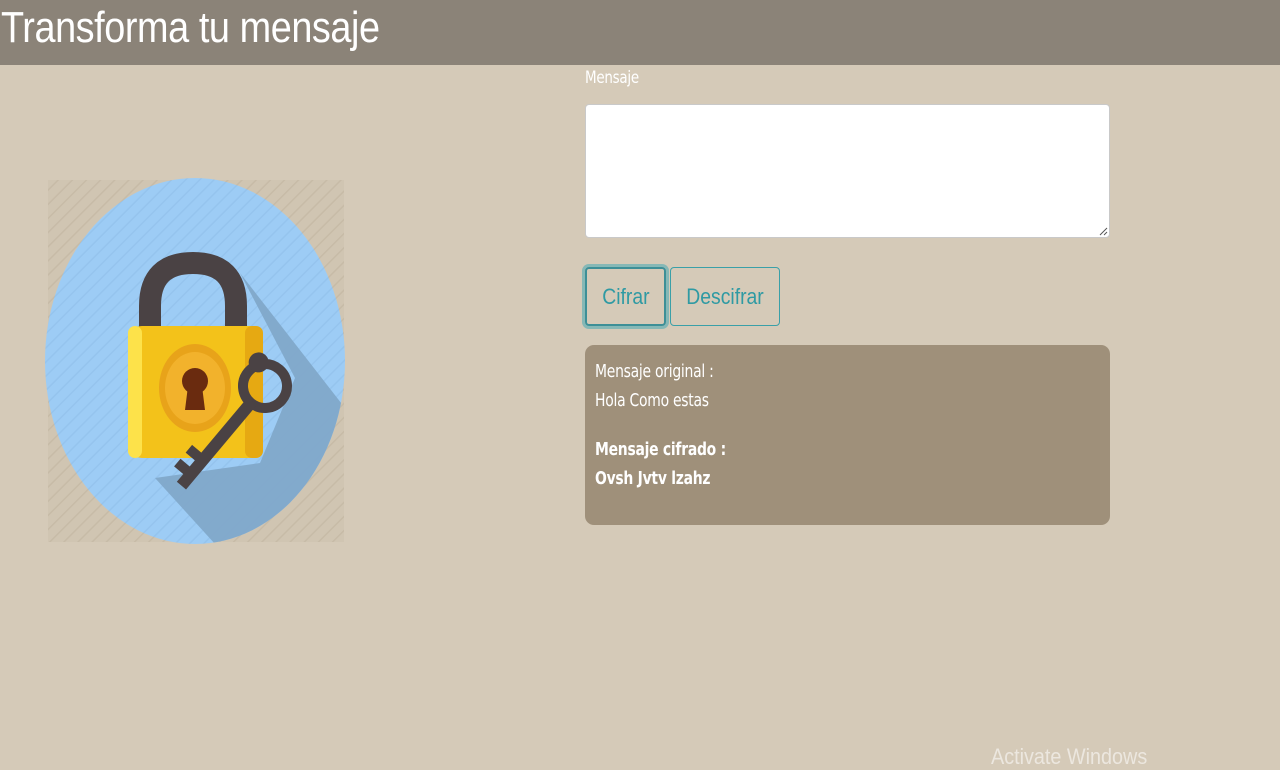 The width and height of the screenshot is (1280, 770). I want to click on original-message-label: Mensaje original :, so click(654, 371).